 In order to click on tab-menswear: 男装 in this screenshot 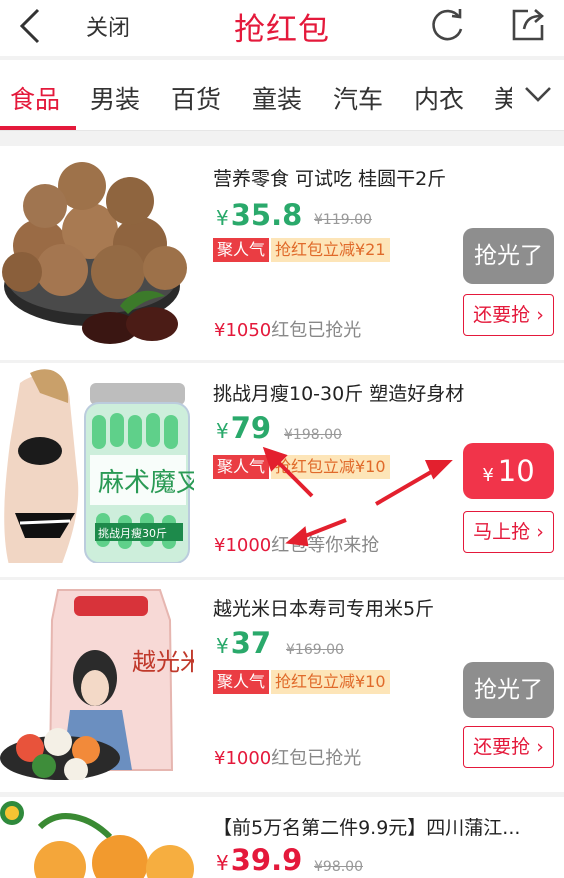, I will do `click(115, 98)`.